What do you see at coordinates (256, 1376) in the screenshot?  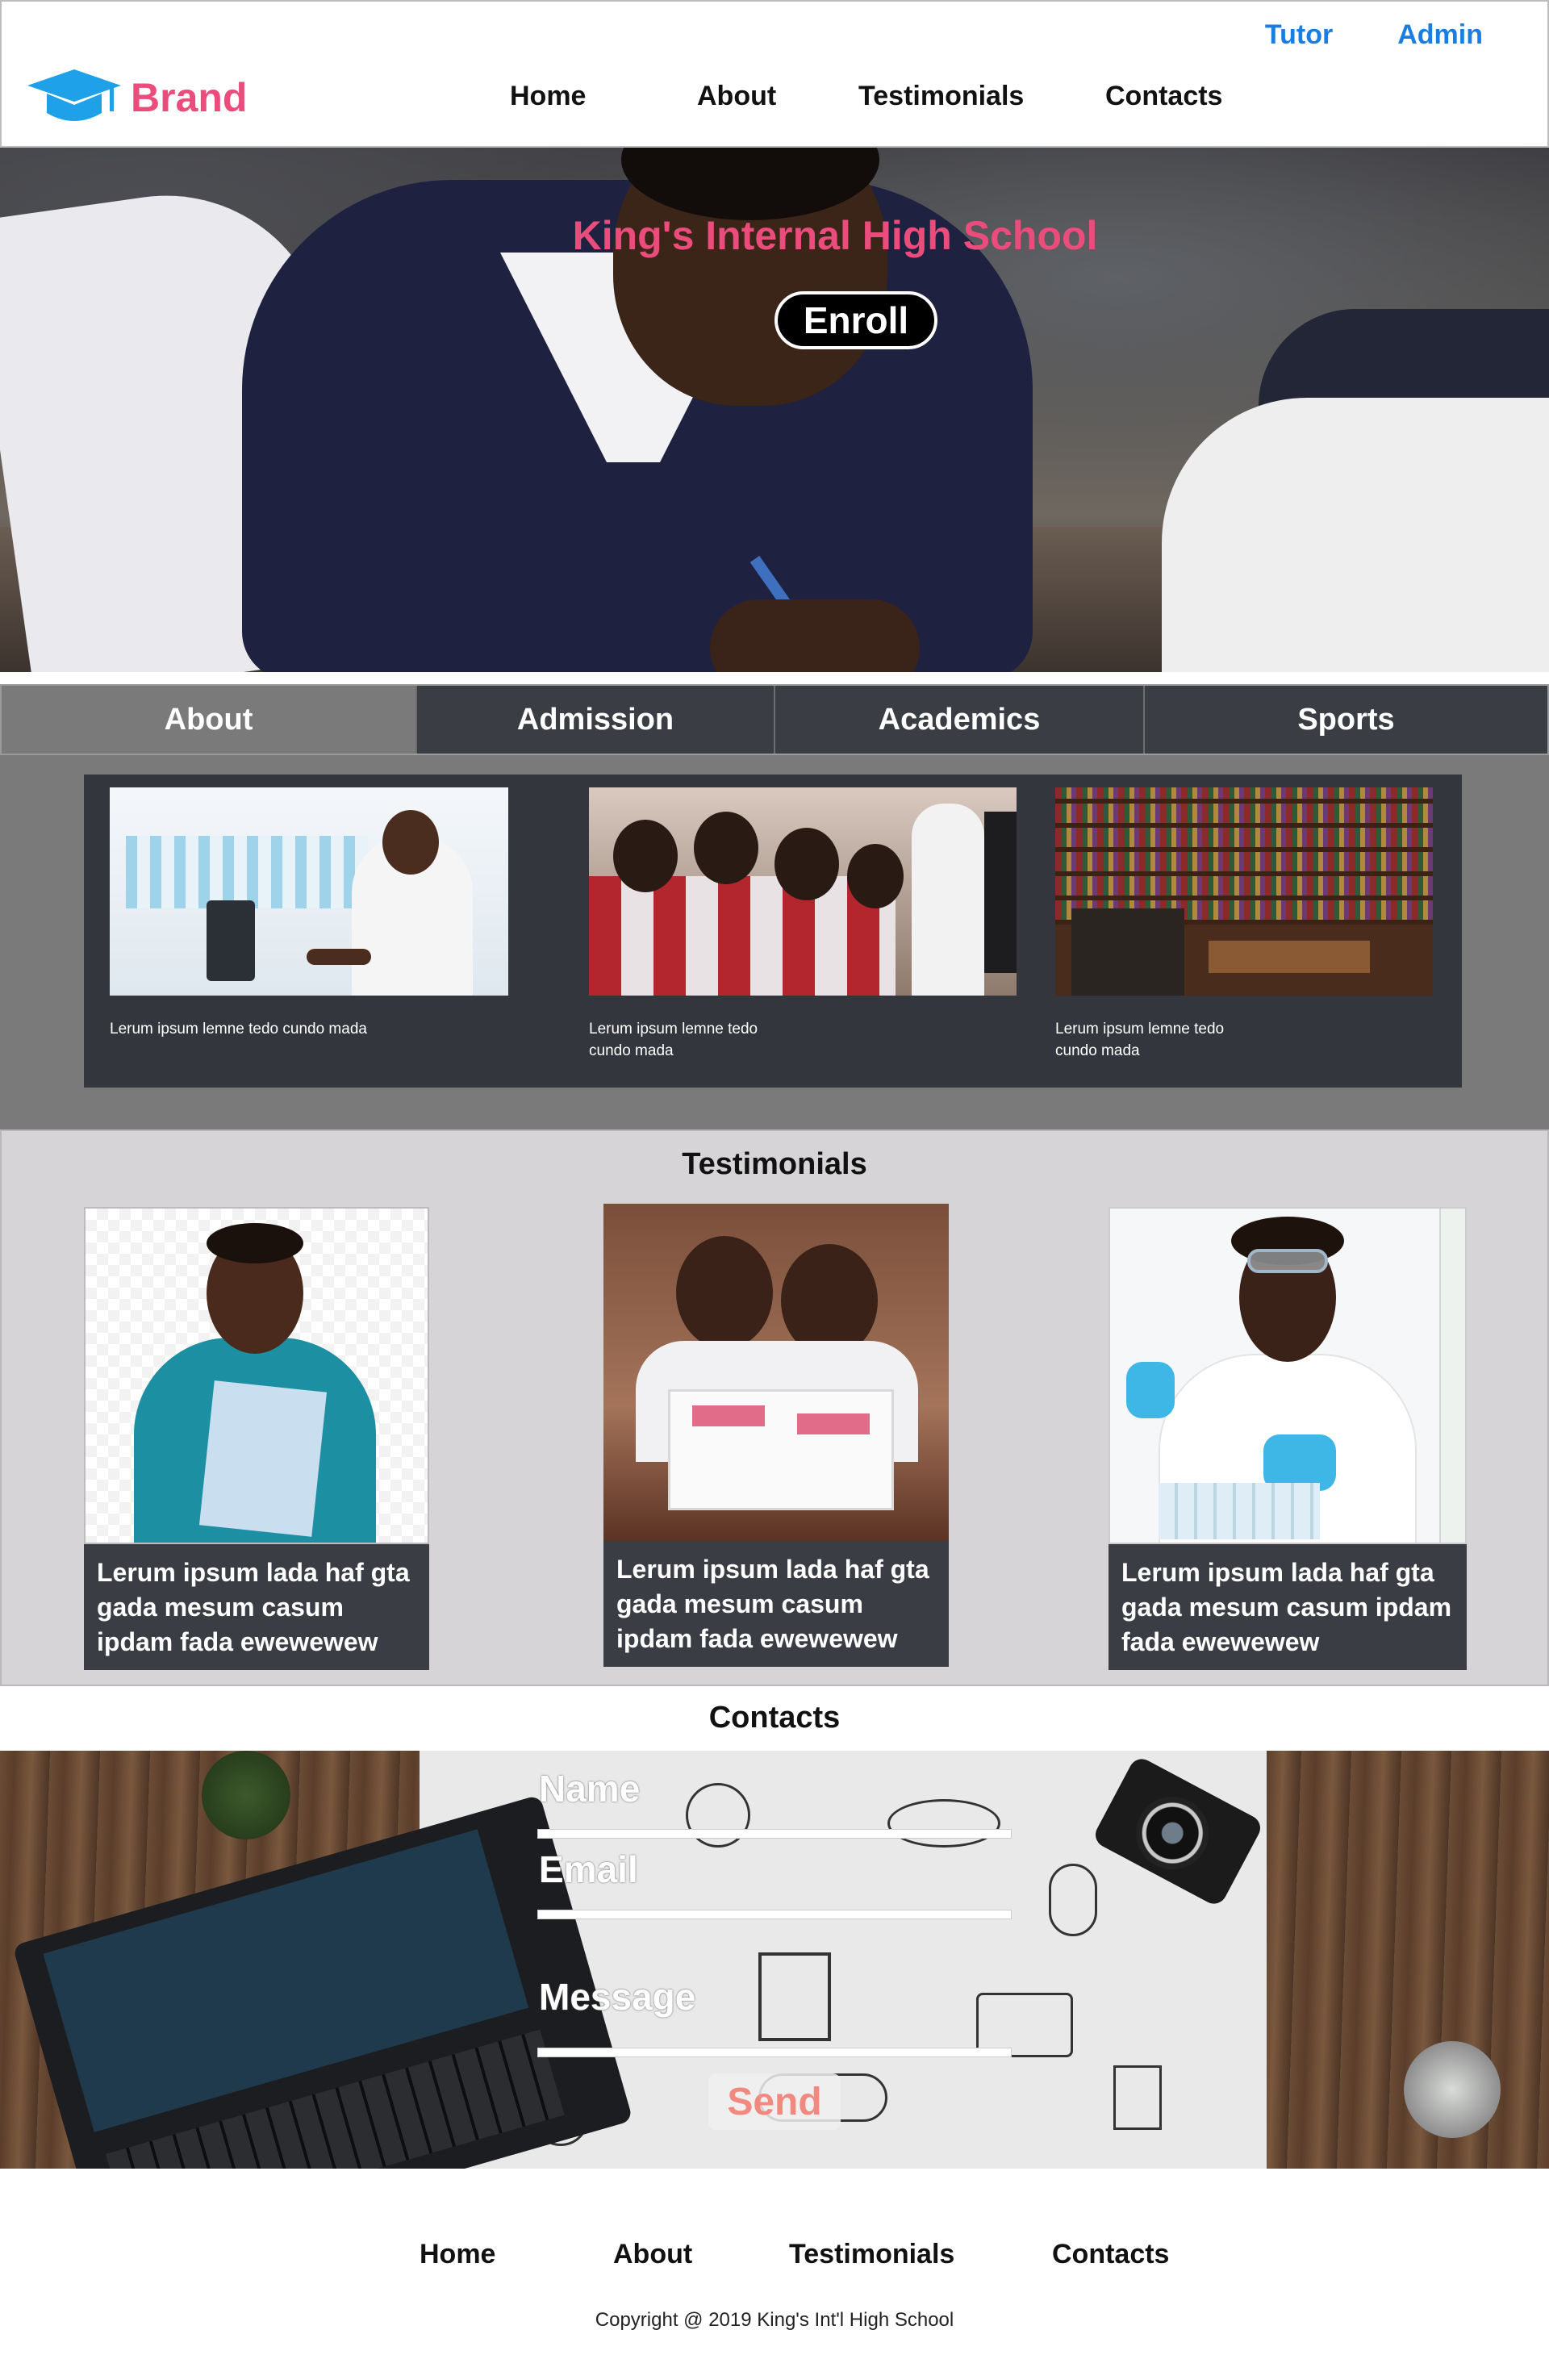 I see `student-with-book-image` at bounding box center [256, 1376].